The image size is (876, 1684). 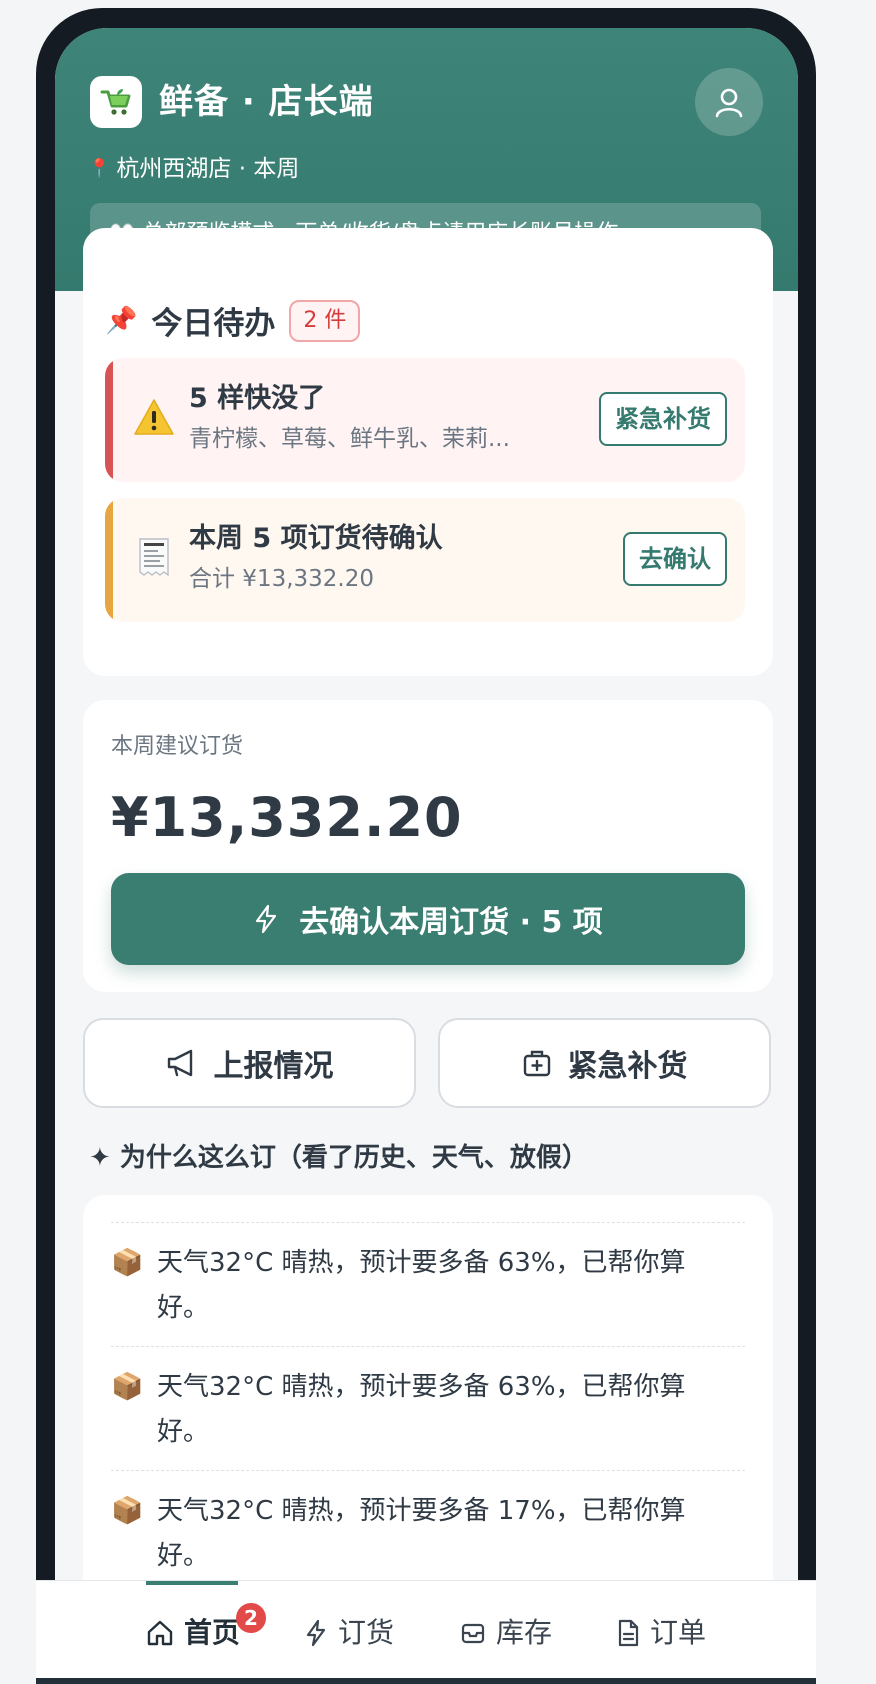 What do you see at coordinates (121, 320) in the screenshot?
I see `pushpin-icon: 📌` at bounding box center [121, 320].